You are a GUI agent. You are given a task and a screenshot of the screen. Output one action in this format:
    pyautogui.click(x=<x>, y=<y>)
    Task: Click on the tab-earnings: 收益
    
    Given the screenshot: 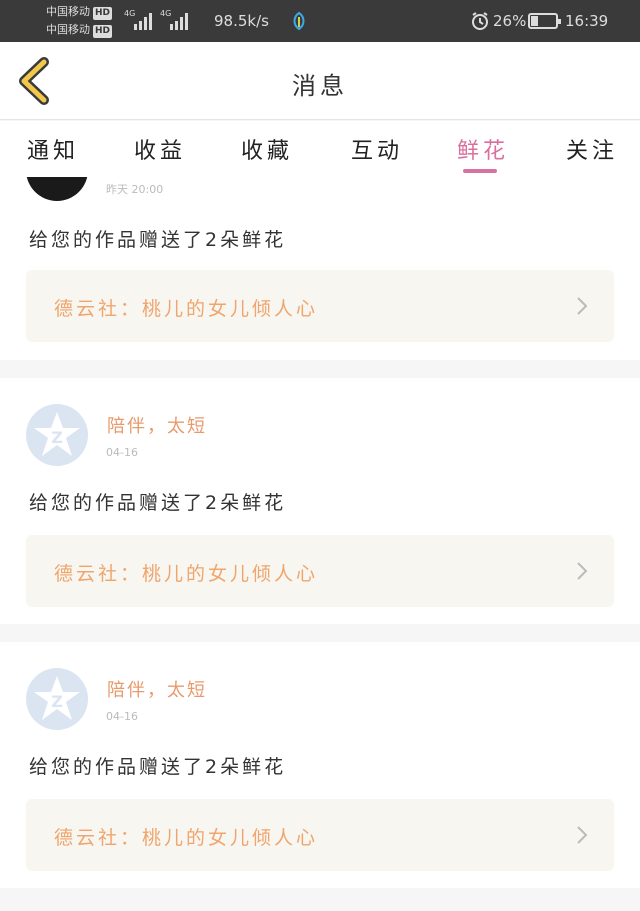 What is the action you would take?
    pyautogui.click(x=160, y=149)
    